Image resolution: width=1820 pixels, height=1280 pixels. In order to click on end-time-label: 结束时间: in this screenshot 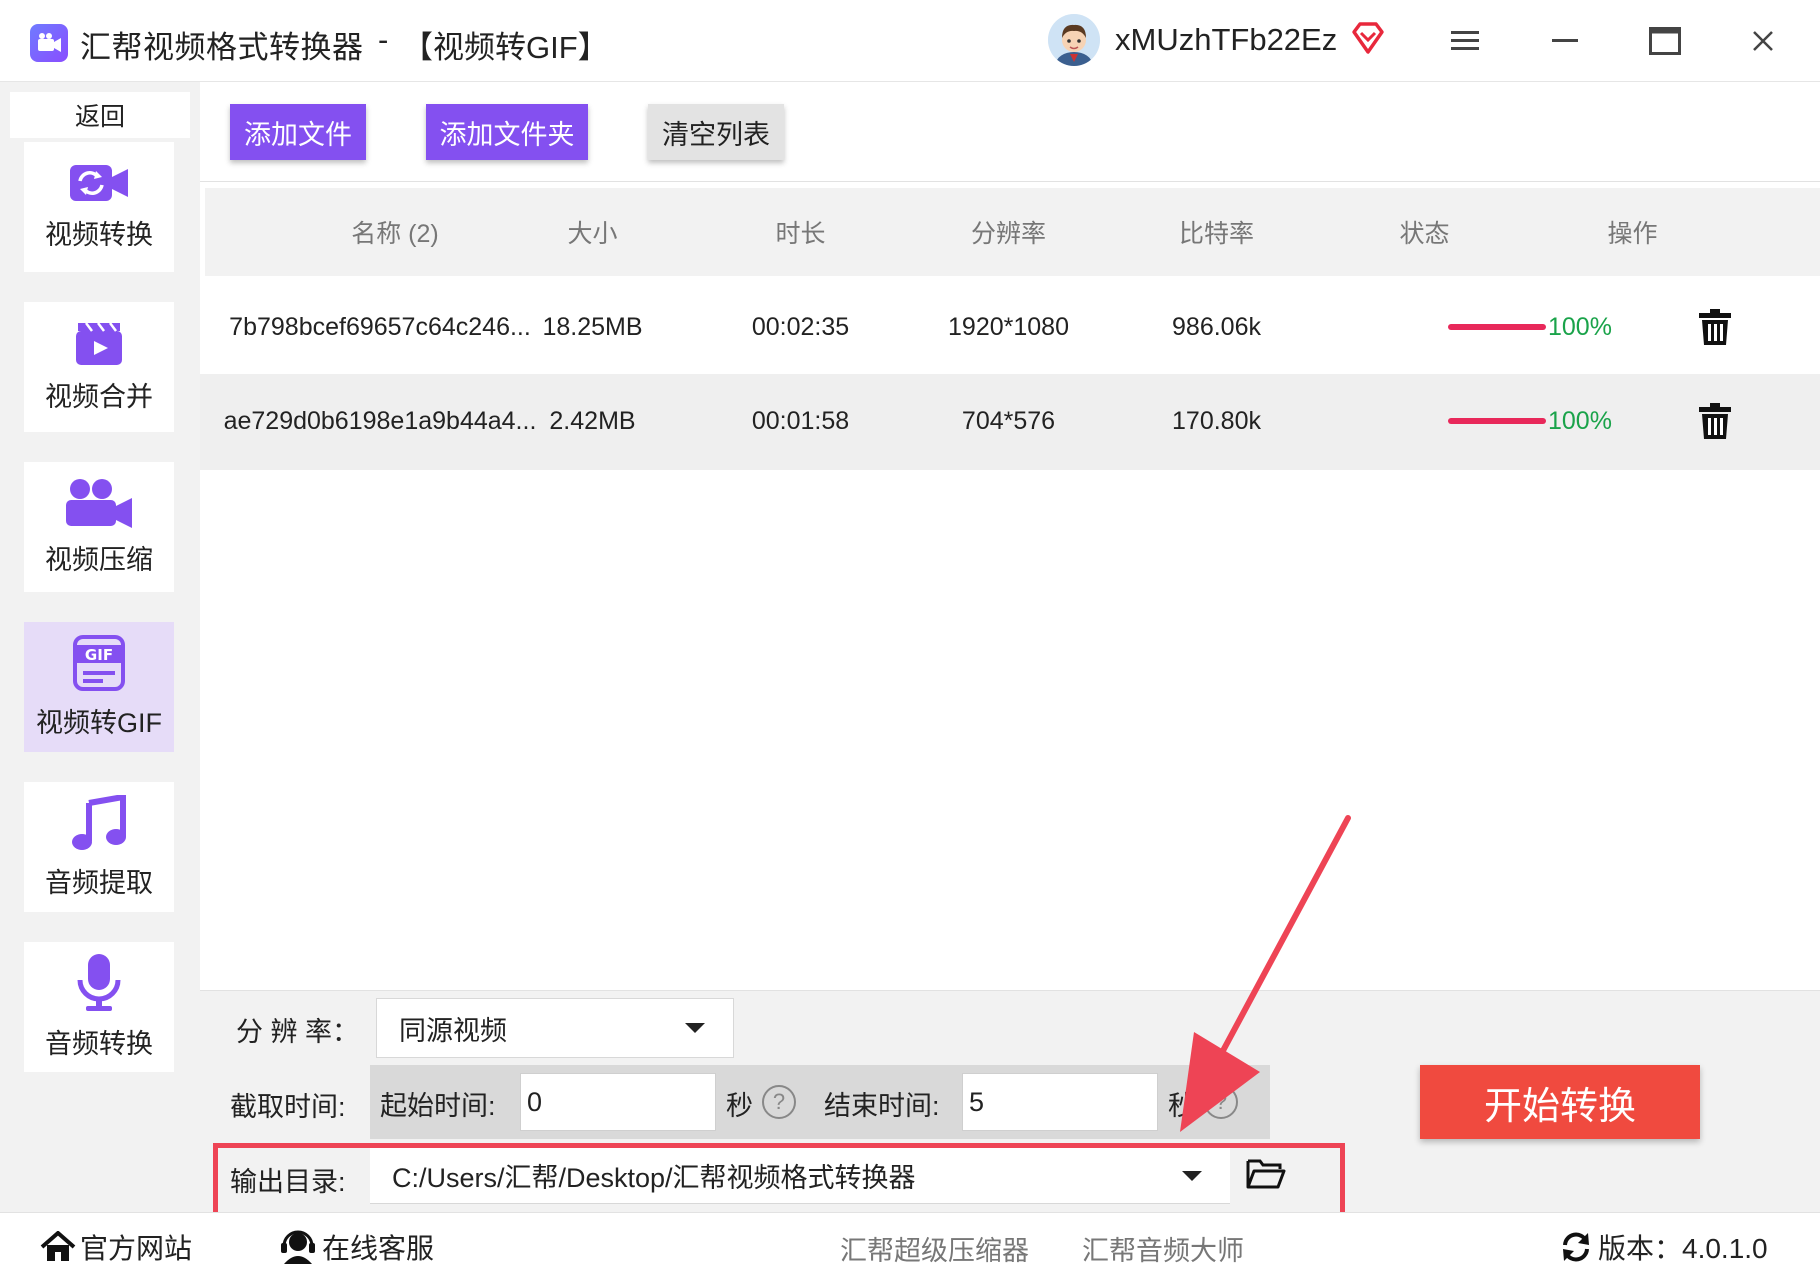, I will do `click(882, 1106)`.